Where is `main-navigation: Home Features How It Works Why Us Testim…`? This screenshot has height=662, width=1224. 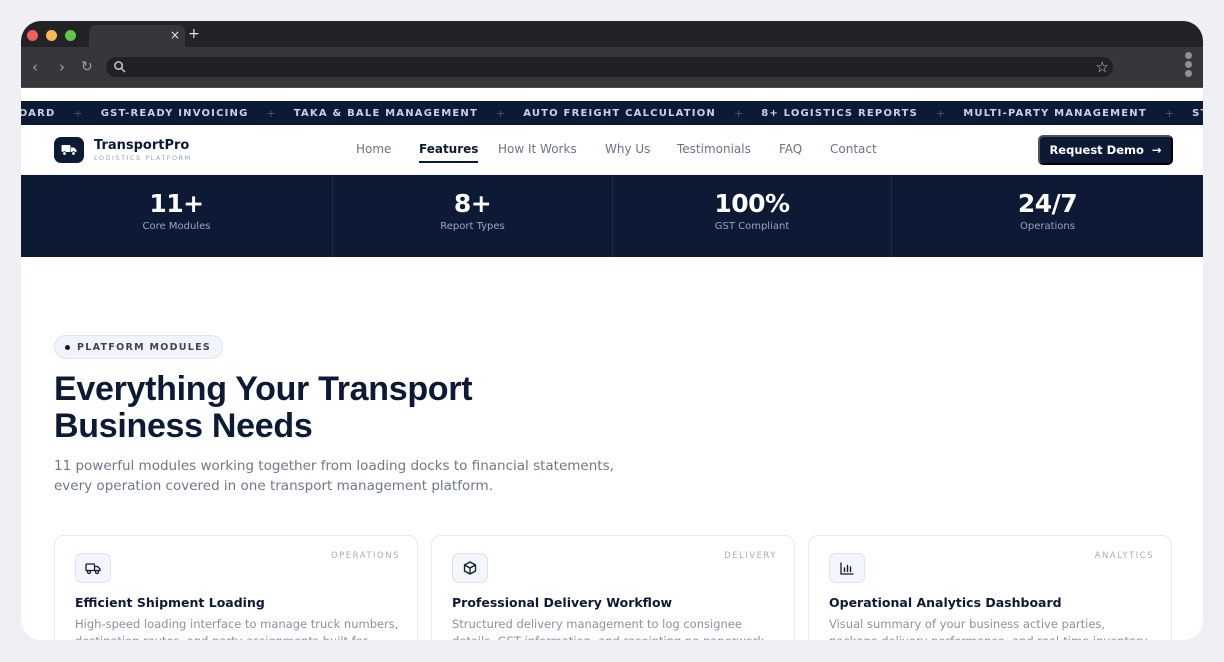
main-navigation: Home Features How It Works Why Us Testim… is located at coordinates (612, 150).